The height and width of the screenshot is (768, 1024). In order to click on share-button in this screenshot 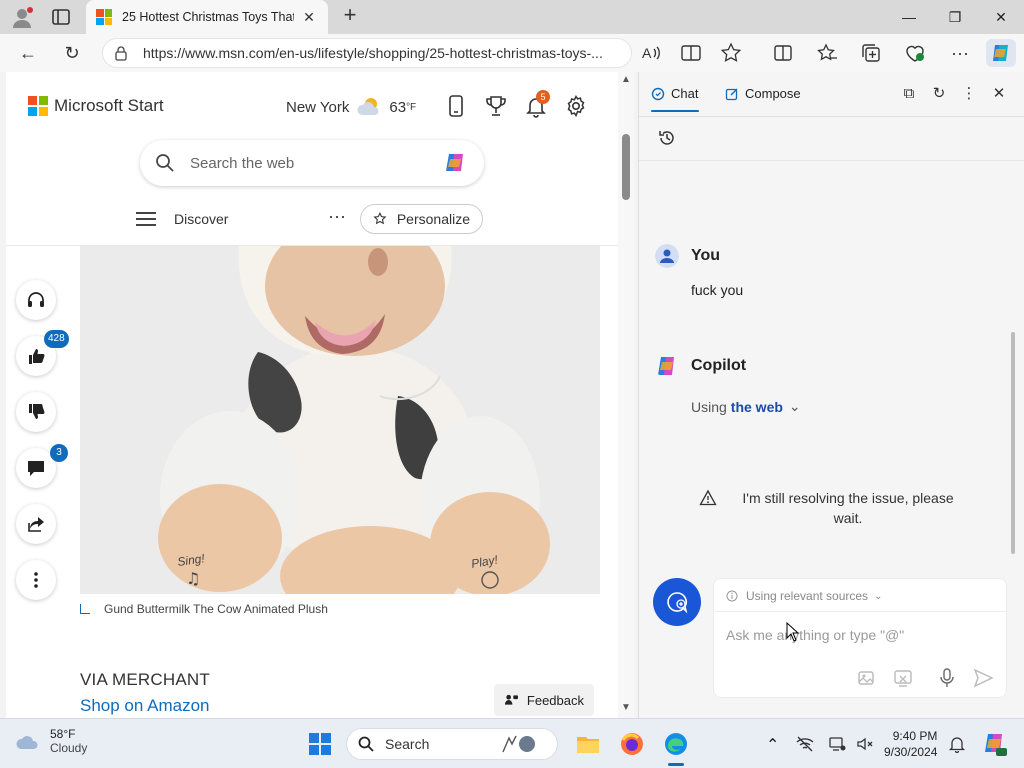, I will do `click(36, 524)`.